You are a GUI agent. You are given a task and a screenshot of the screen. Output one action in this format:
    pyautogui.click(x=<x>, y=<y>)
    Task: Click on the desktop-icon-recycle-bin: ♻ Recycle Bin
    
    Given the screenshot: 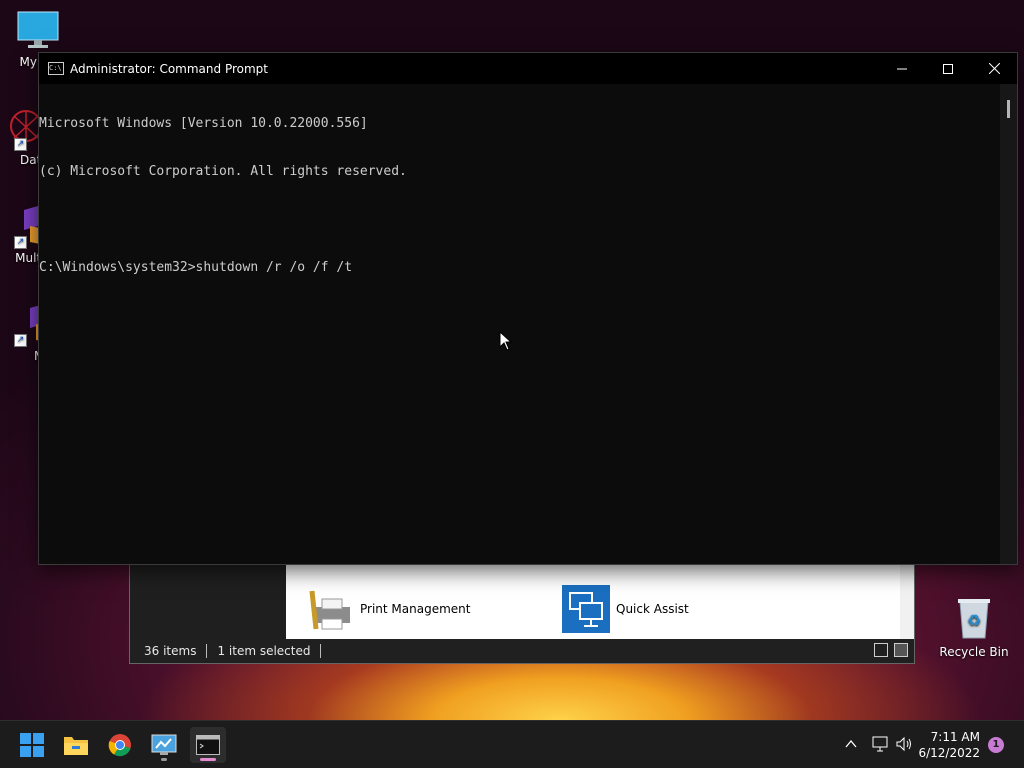 What is the action you would take?
    pyautogui.click(x=974, y=627)
    